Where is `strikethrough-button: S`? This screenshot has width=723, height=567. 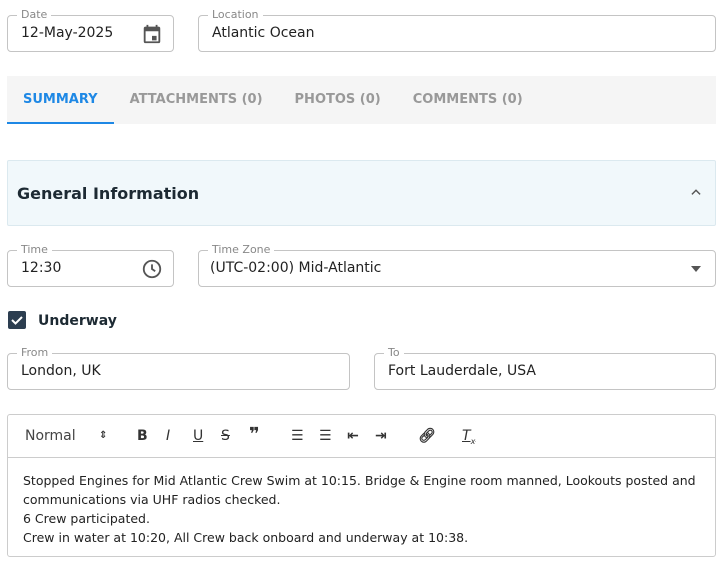
strikethrough-button: S is located at coordinates (225, 436).